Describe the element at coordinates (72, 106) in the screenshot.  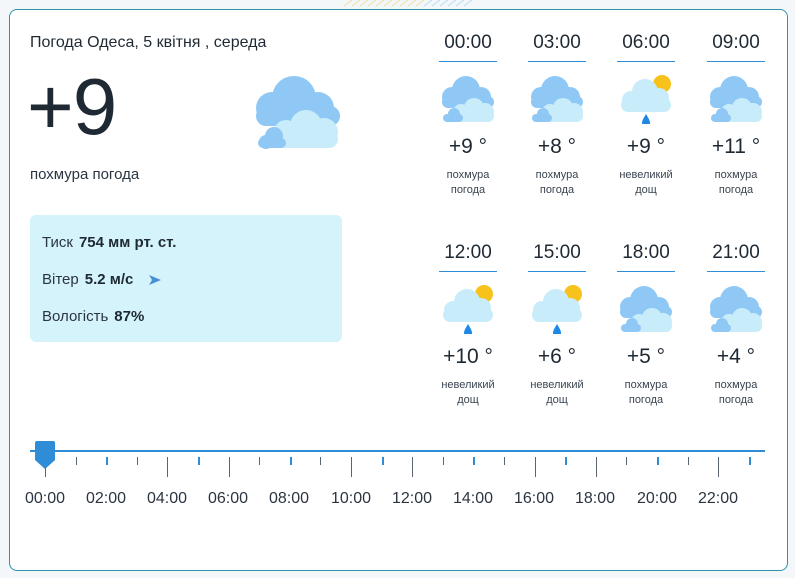
I see `current-temperature: +9` at that location.